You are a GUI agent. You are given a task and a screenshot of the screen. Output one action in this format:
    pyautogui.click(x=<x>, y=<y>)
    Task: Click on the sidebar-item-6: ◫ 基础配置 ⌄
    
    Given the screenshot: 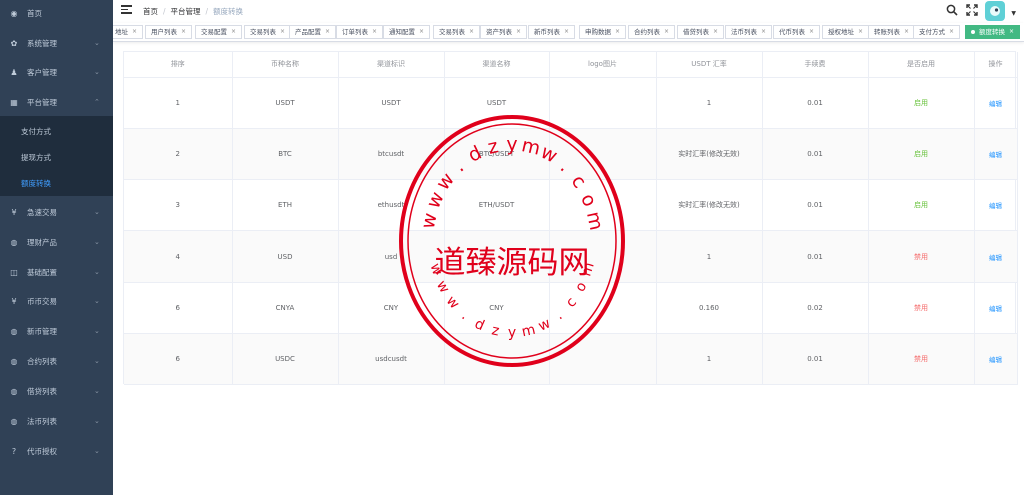 What is the action you would take?
    pyautogui.click(x=56, y=272)
    